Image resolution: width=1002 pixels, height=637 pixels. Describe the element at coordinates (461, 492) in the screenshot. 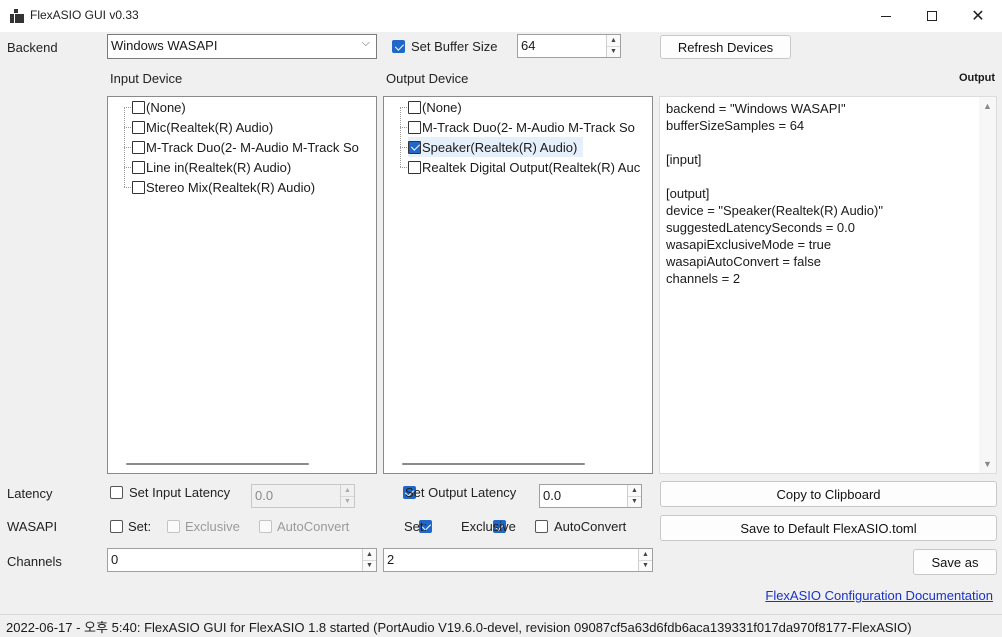

I see `output-latency-label: Set Output Latency` at that location.